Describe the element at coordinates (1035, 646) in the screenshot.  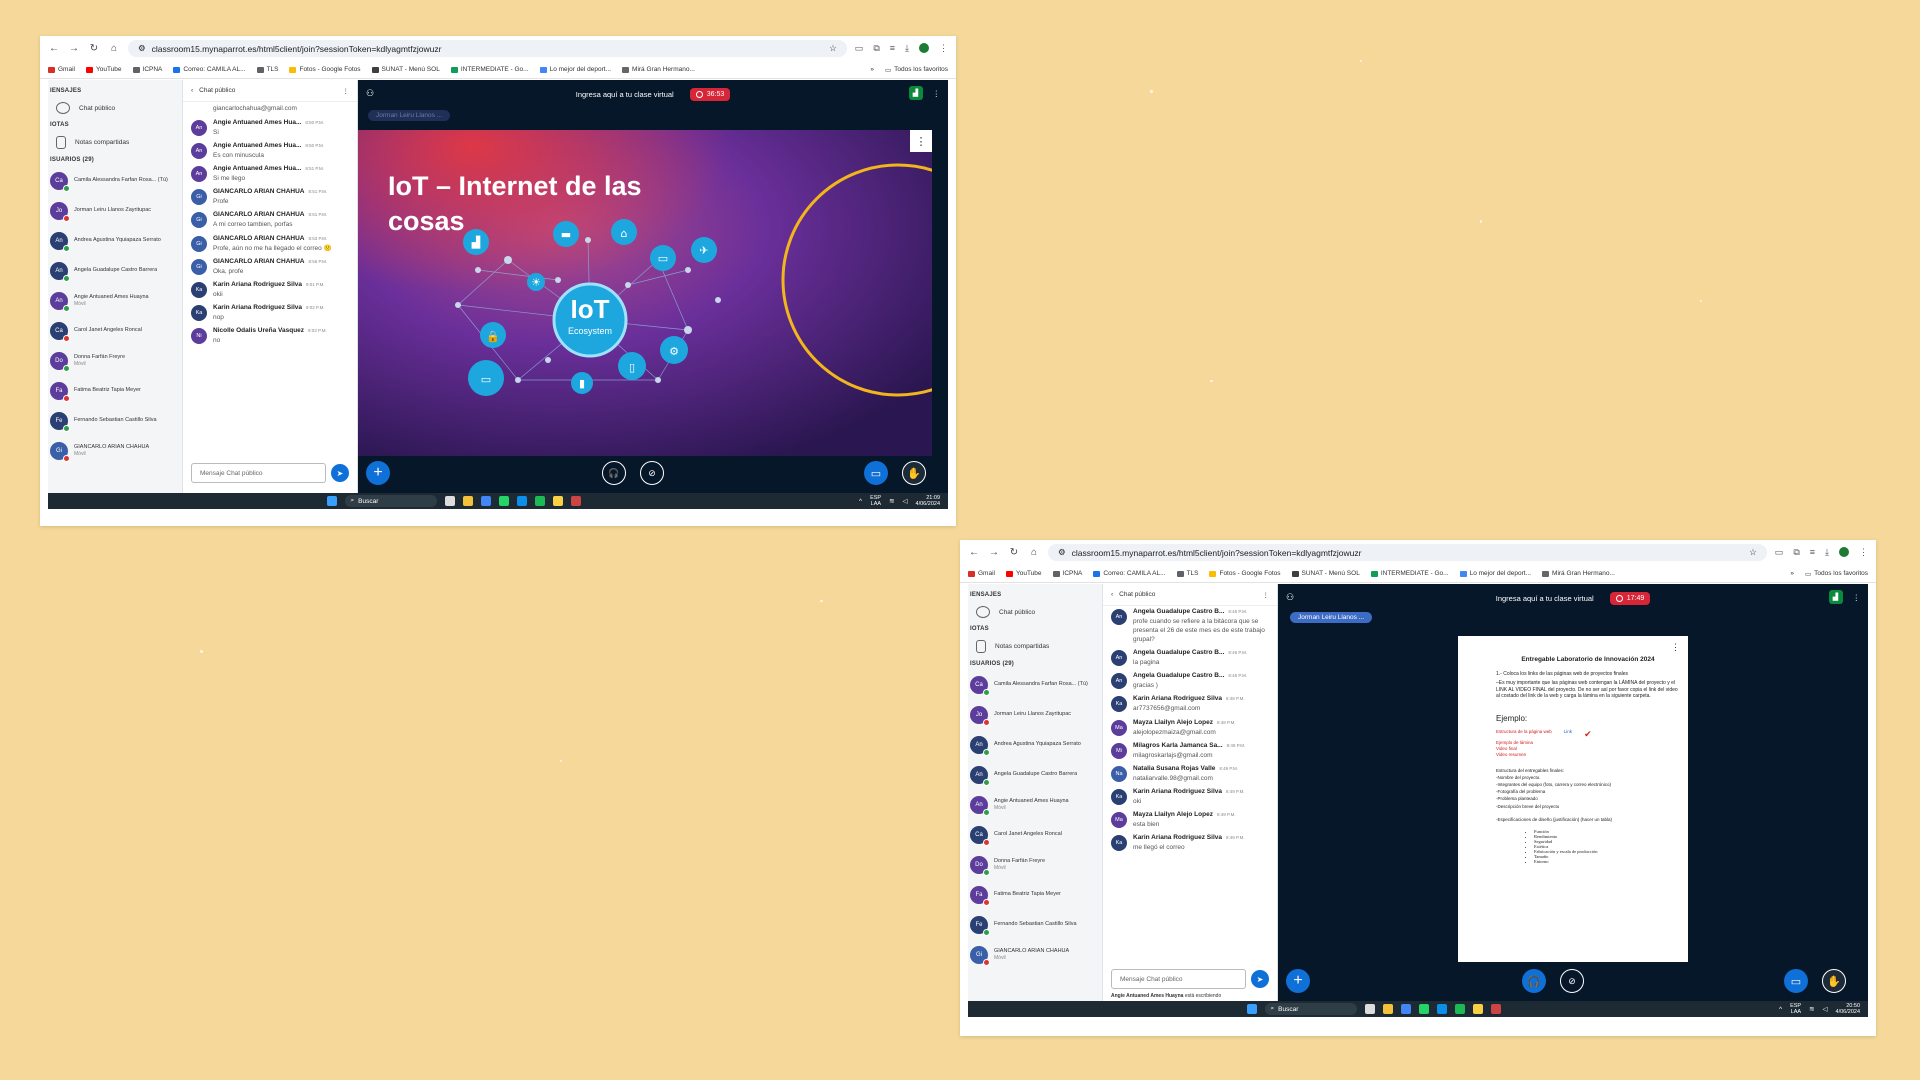
I see `sidebar-item-shared-notes: Notas compartidas` at that location.